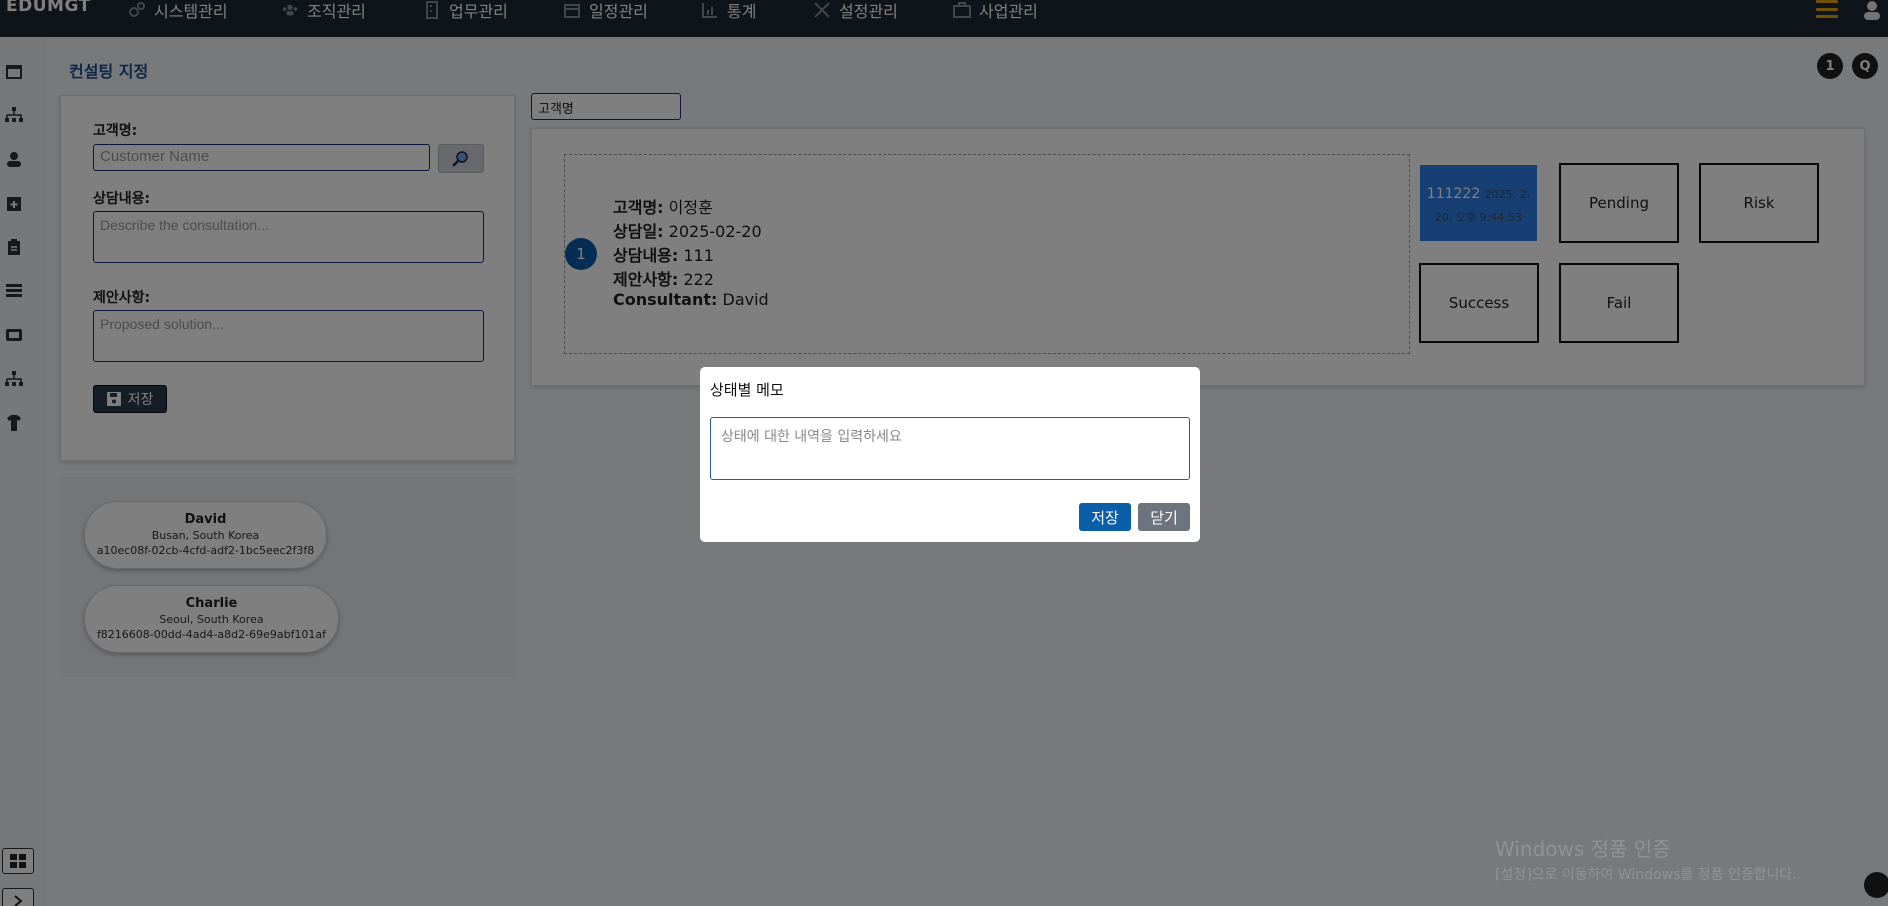  I want to click on globe-icon, so click(1876, 885).